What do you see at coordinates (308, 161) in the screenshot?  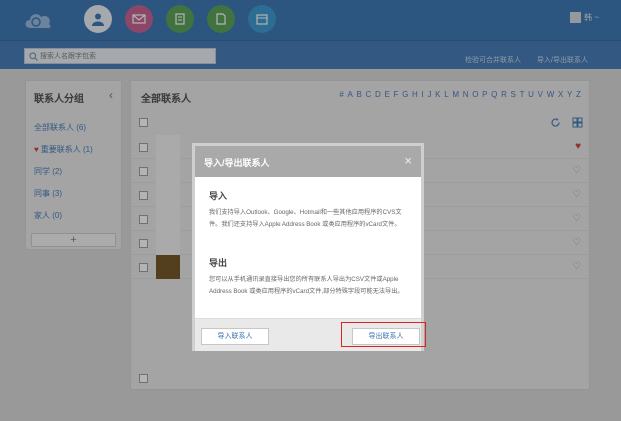 I see `dialog-header: 导入/导出联系人 ×` at bounding box center [308, 161].